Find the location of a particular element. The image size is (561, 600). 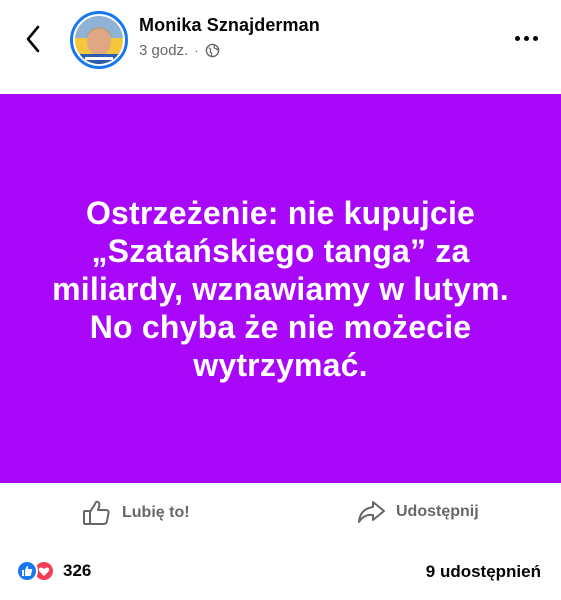

post-time: 3 godz. is located at coordinates (163, 50).